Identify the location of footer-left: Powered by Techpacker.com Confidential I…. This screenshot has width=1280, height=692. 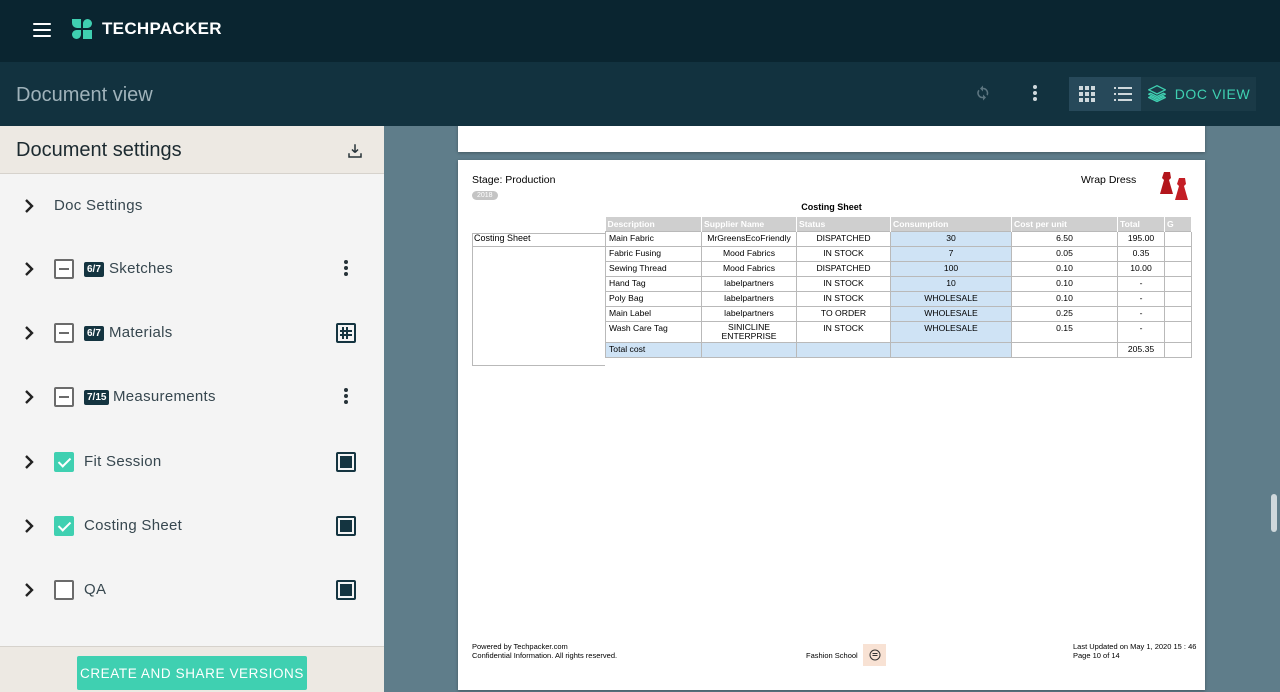
(544, 651).